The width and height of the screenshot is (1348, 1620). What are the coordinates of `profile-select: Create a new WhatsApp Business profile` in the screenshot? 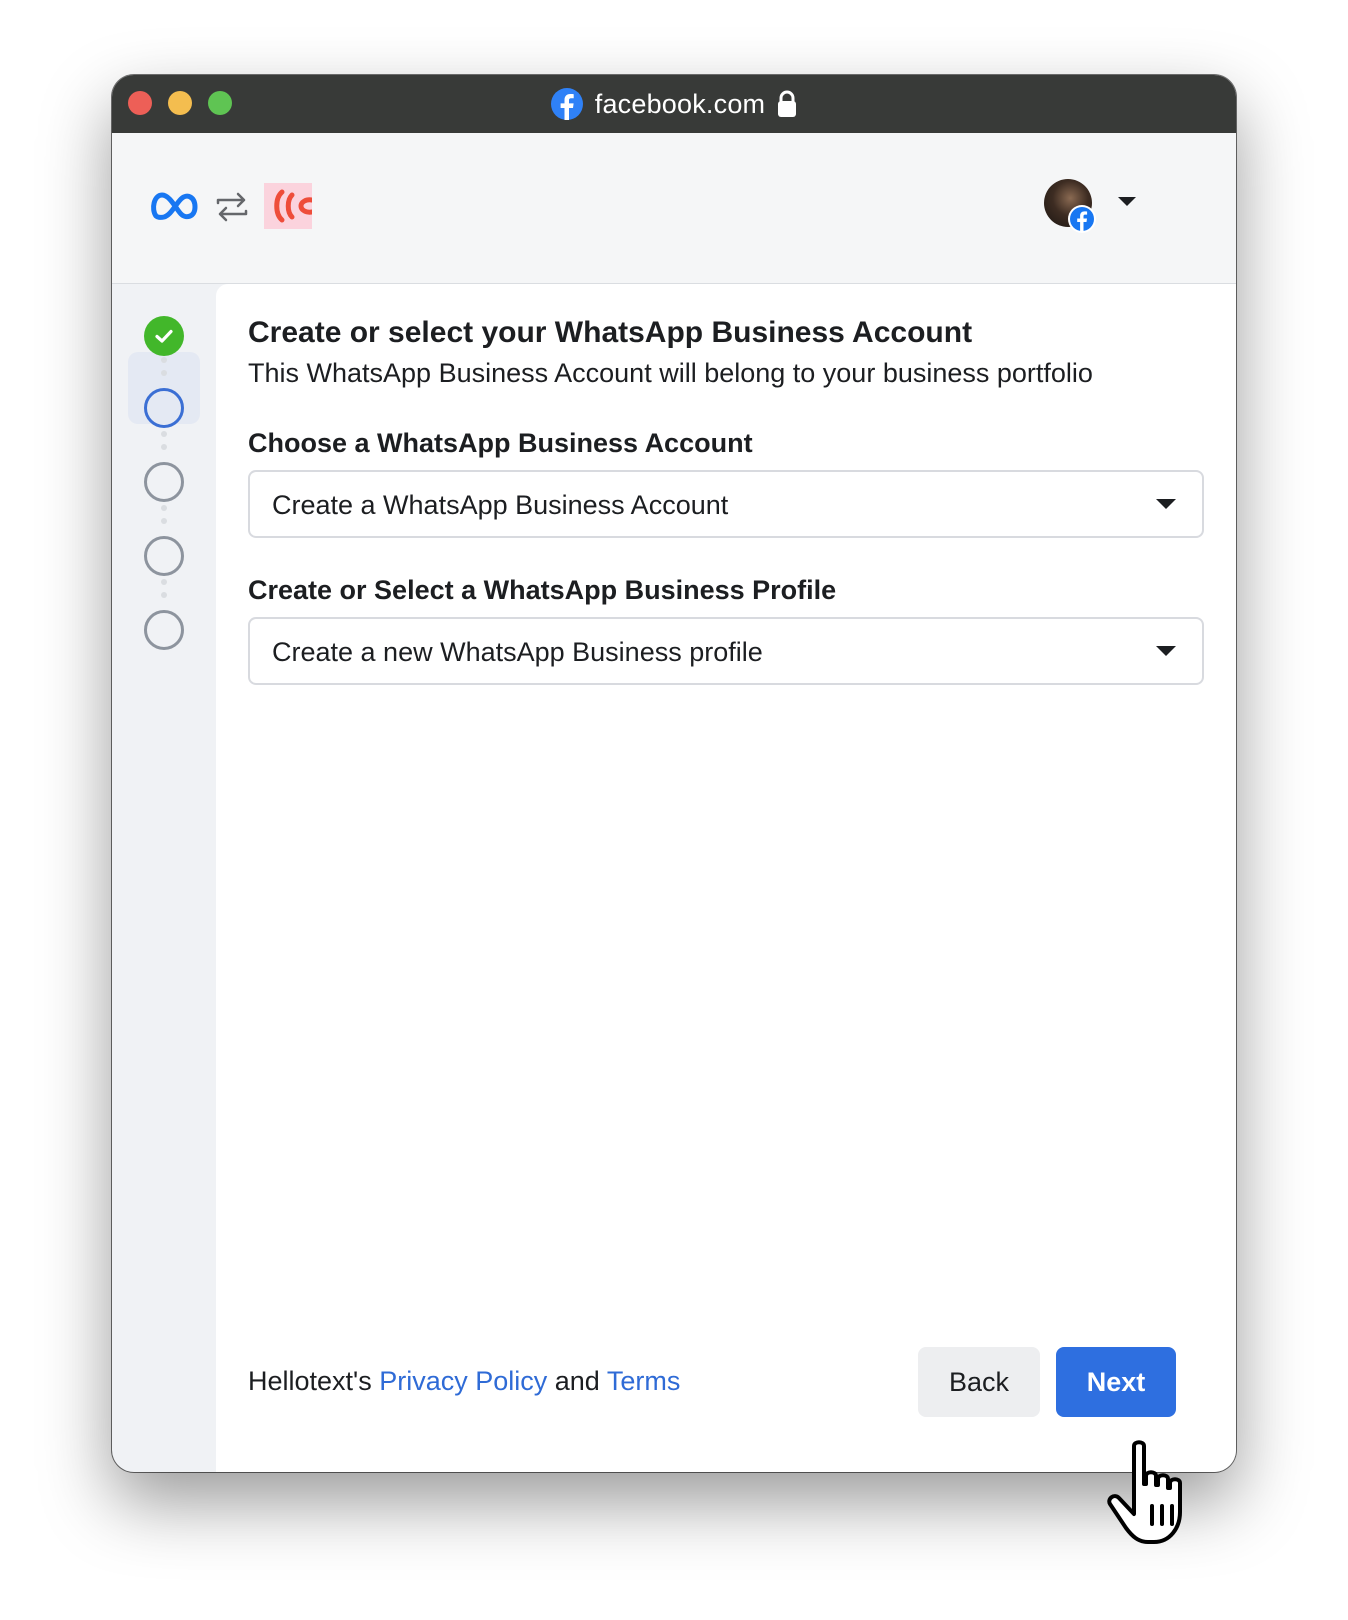 It's located at (726, 651).